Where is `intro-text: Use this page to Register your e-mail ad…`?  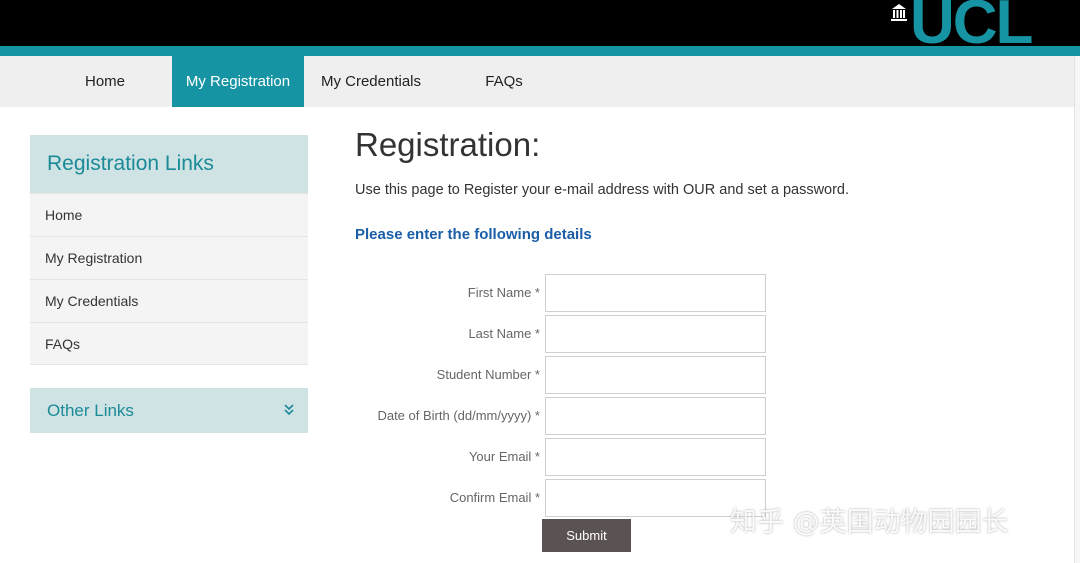 intro-text: Use this page to Register your e-mail ad… is located at coordinates (602, 190).